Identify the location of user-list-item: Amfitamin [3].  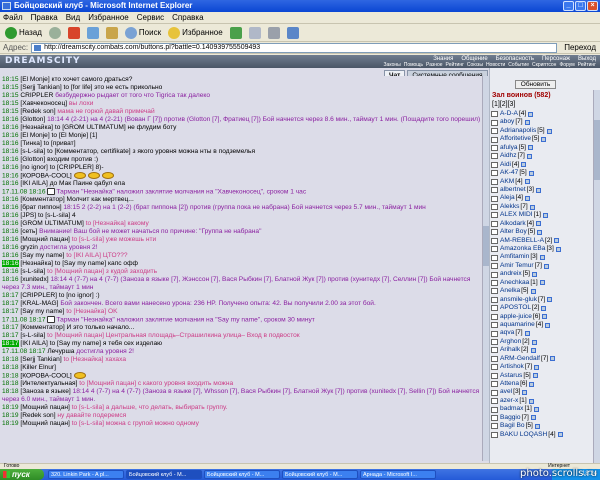
(542, 257).